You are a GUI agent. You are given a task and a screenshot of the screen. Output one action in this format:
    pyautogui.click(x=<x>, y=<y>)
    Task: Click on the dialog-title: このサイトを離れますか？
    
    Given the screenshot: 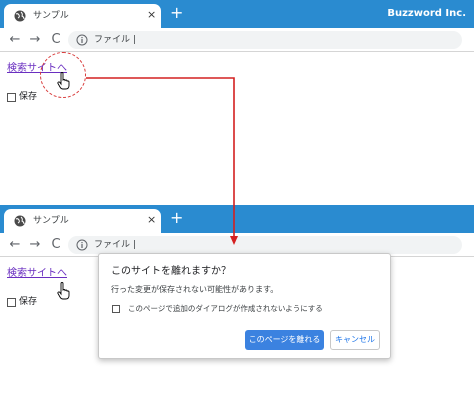 What is the action you would take?
    pyautogui.click(x=171, y=271)
    